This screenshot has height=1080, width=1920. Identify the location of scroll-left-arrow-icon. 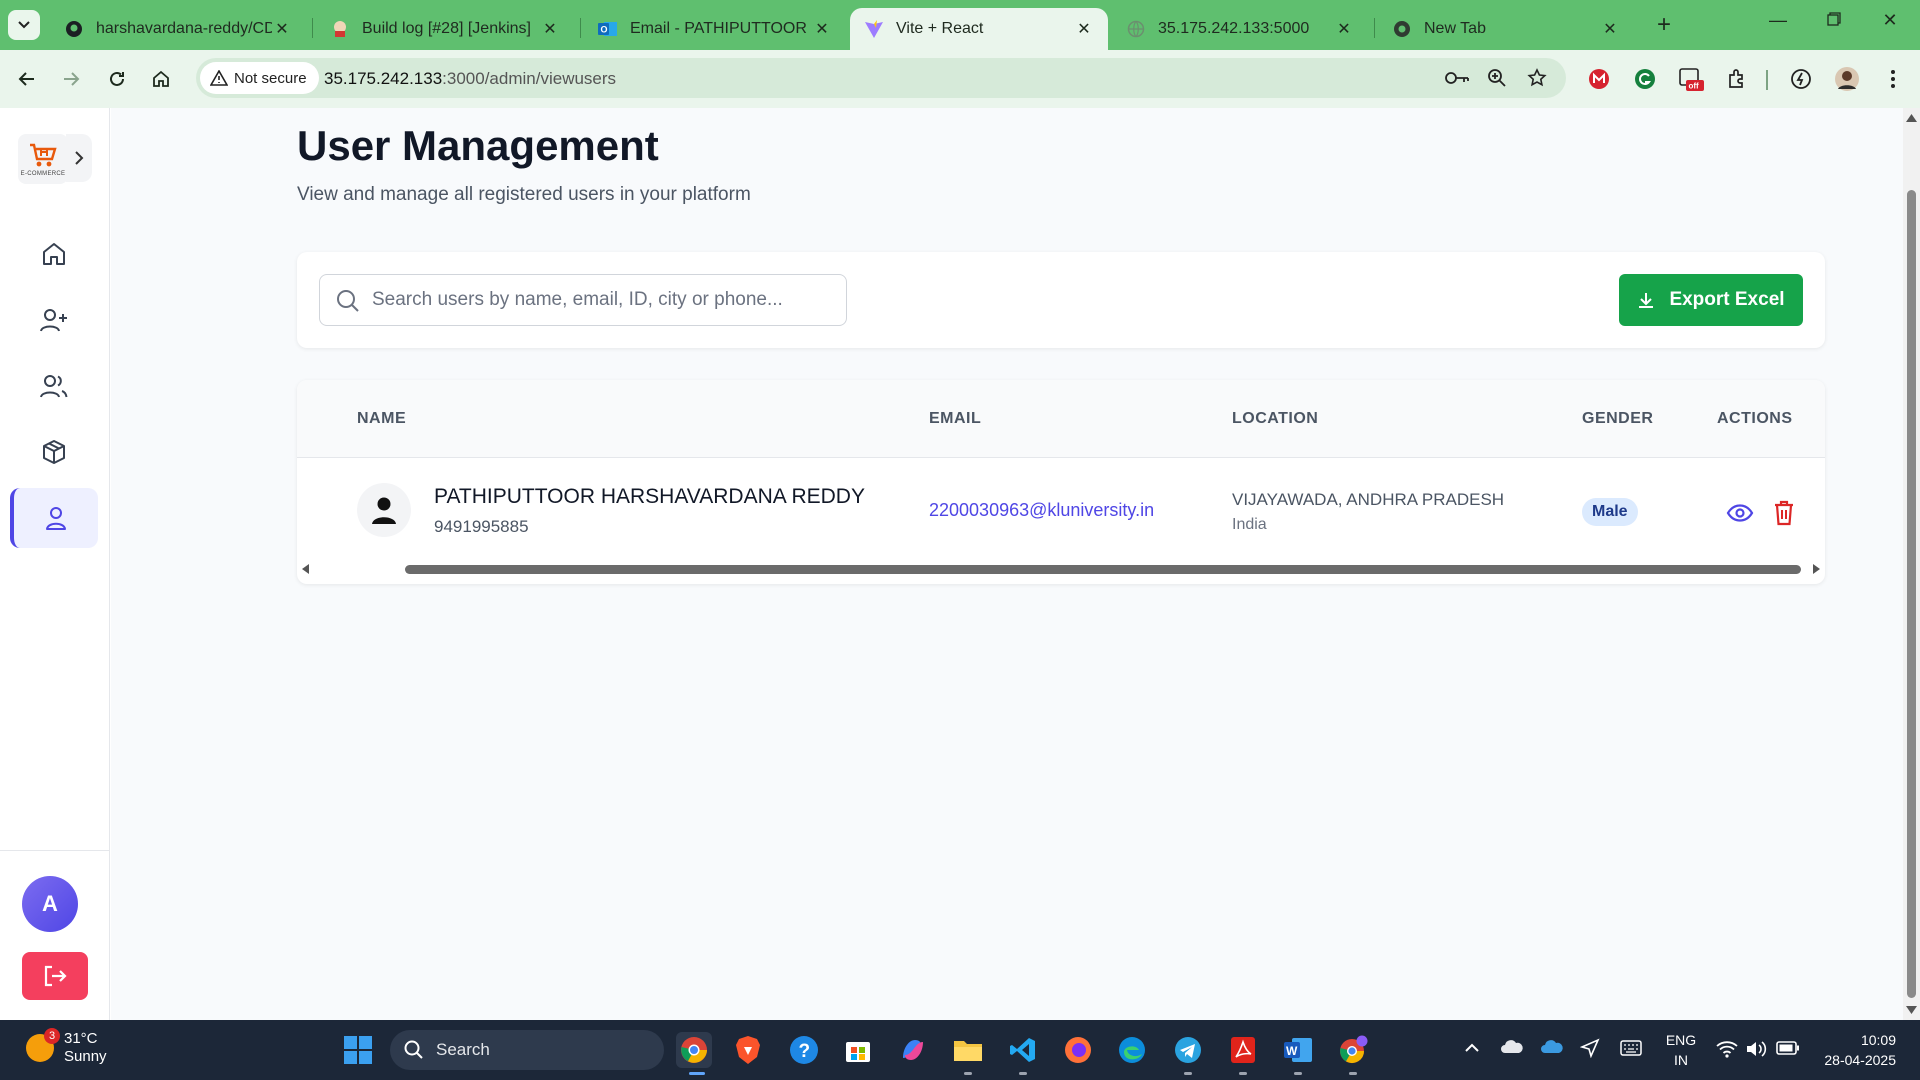
(306, 569).